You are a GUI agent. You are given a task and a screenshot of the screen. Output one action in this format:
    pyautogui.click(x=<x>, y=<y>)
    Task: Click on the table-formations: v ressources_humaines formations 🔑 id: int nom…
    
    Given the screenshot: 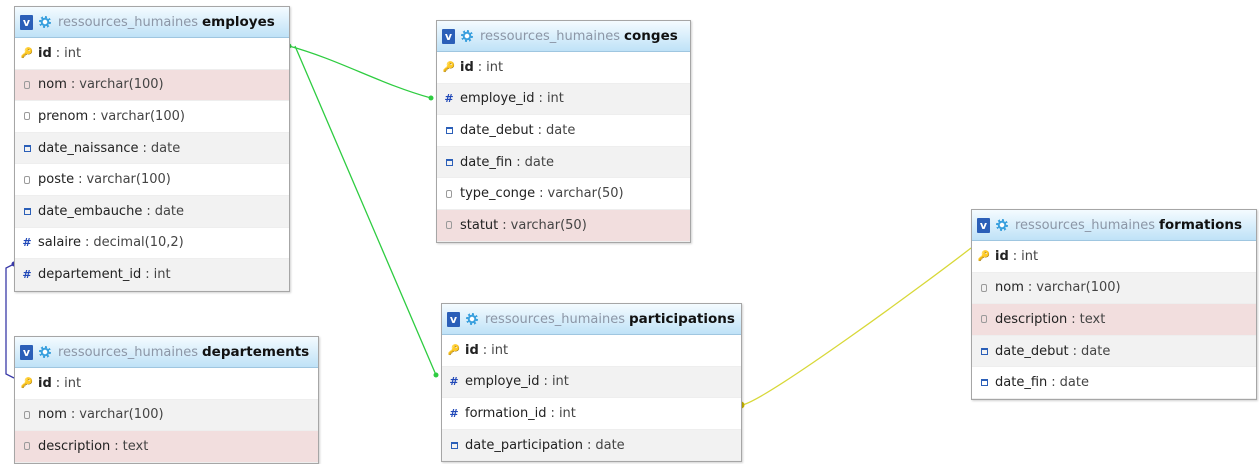 What is the action you would take?
    pyautogui.click(x=1114, y=304)
    